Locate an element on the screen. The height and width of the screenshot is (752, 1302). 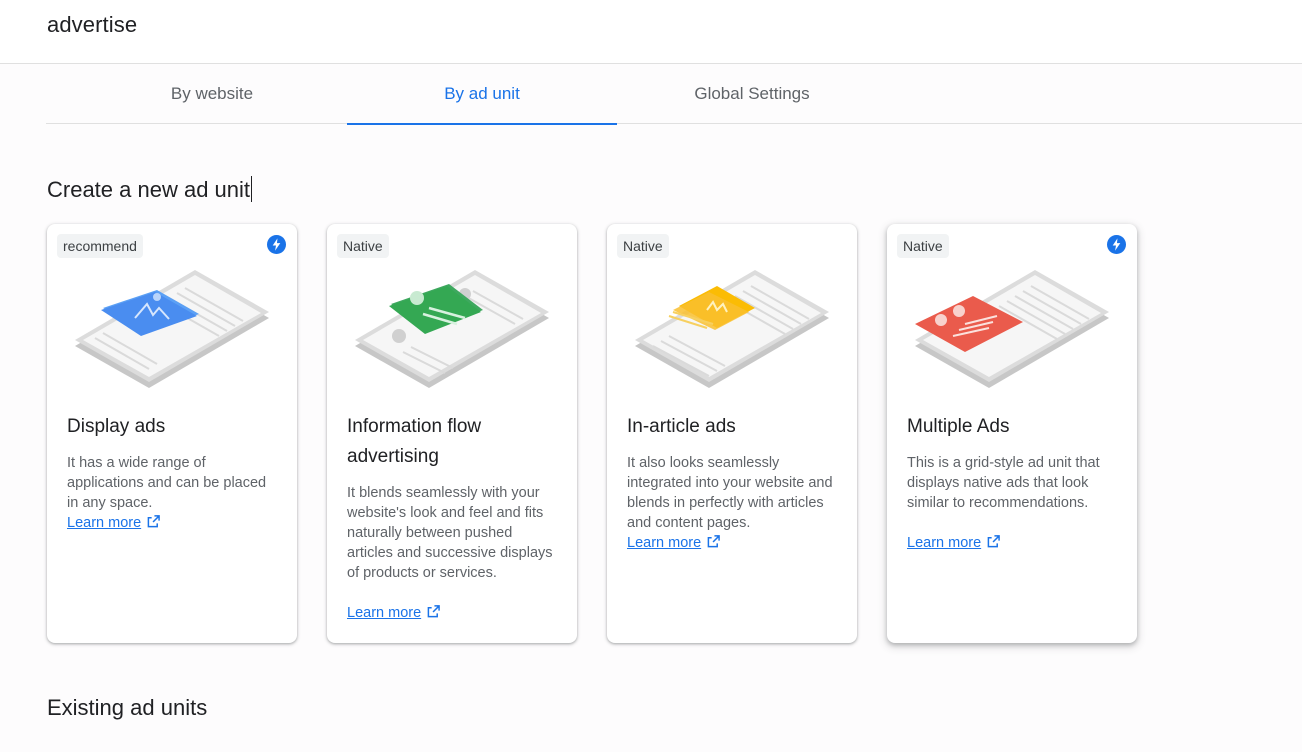
tab-bar: By website By ad unit Global Settings is located at coordinates (674, 94).